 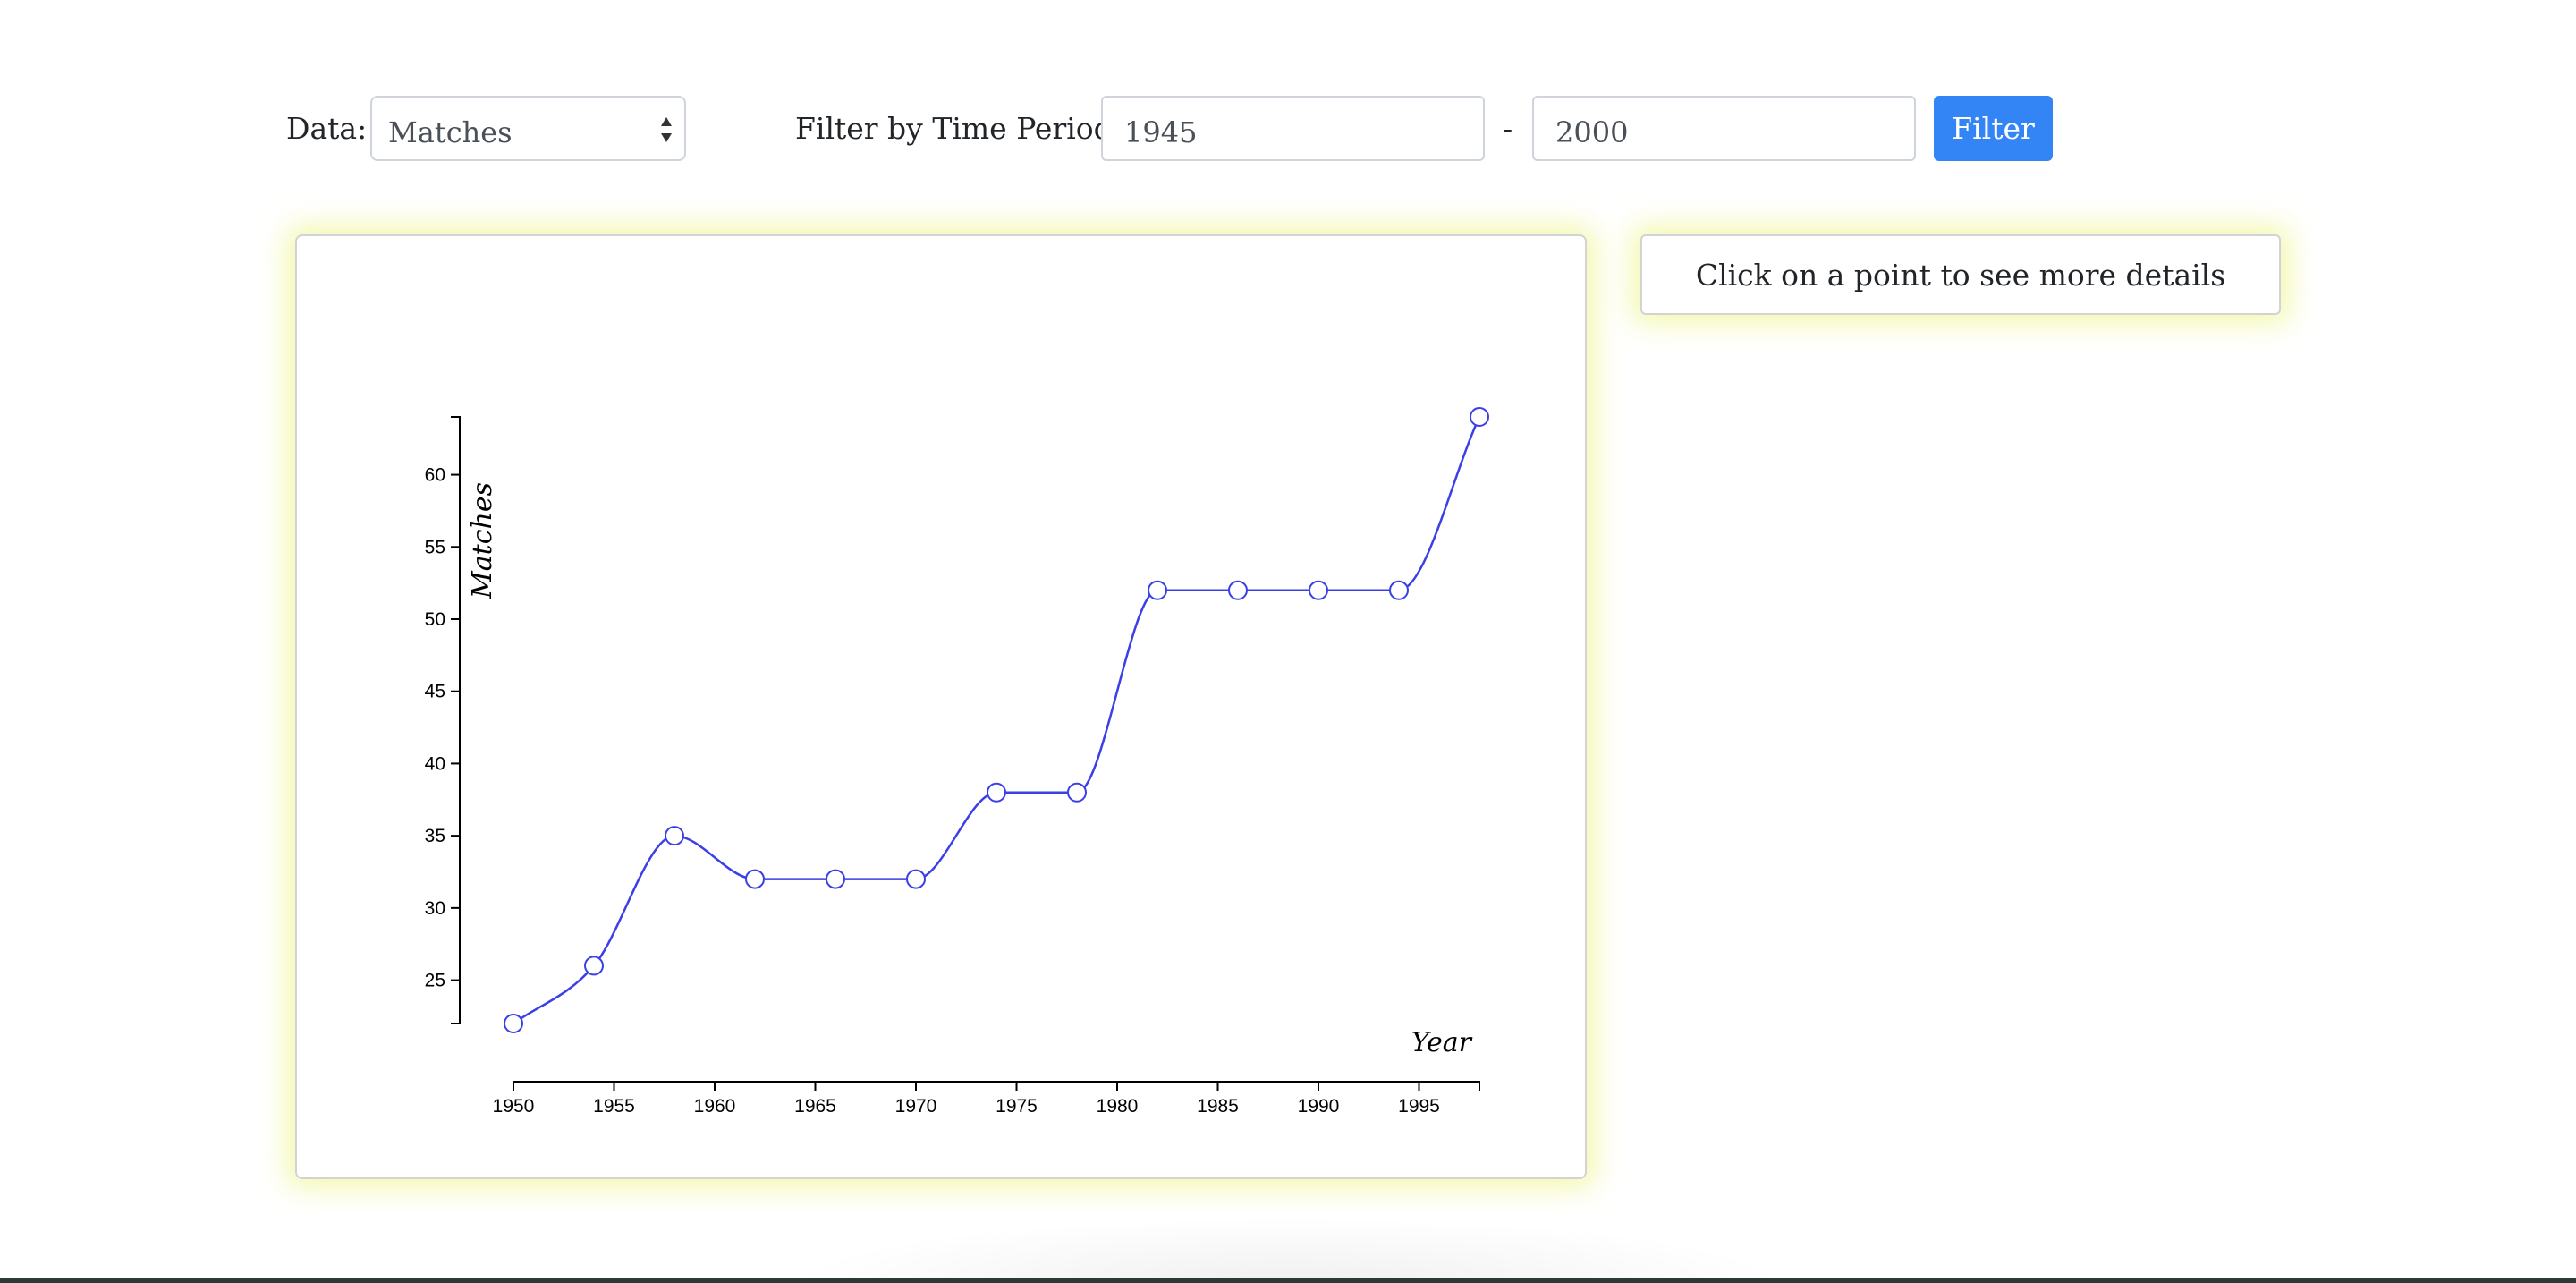 What do you see at coordinates (435, 475) in the screenshot?
I see `y-tick-label: 60` at bounding box center [435, 475].